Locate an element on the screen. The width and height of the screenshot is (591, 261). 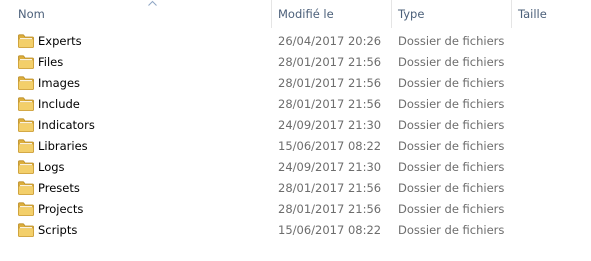
file-modified: 26/04/2017 20:26 is located at coordinates (330, 41).